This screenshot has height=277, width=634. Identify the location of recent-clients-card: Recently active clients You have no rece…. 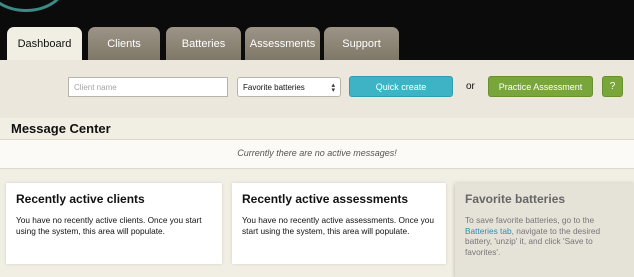
(114, 223).